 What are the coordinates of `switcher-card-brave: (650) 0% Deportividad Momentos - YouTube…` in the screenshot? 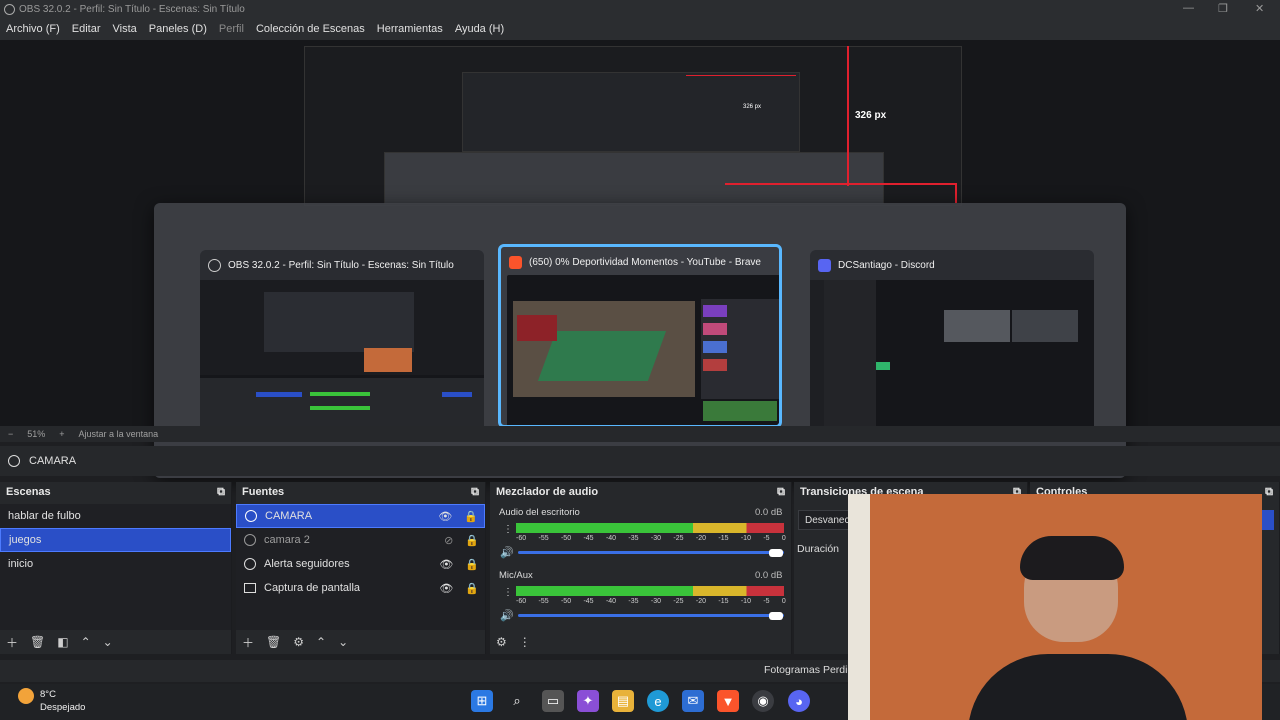 It's located at (640, 336).